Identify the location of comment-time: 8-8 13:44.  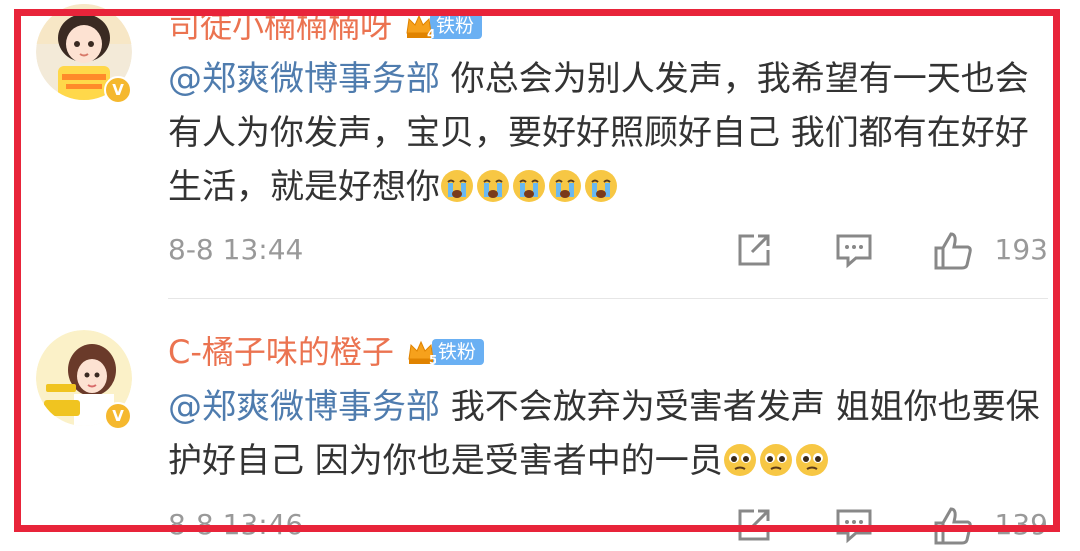
(236, 249).